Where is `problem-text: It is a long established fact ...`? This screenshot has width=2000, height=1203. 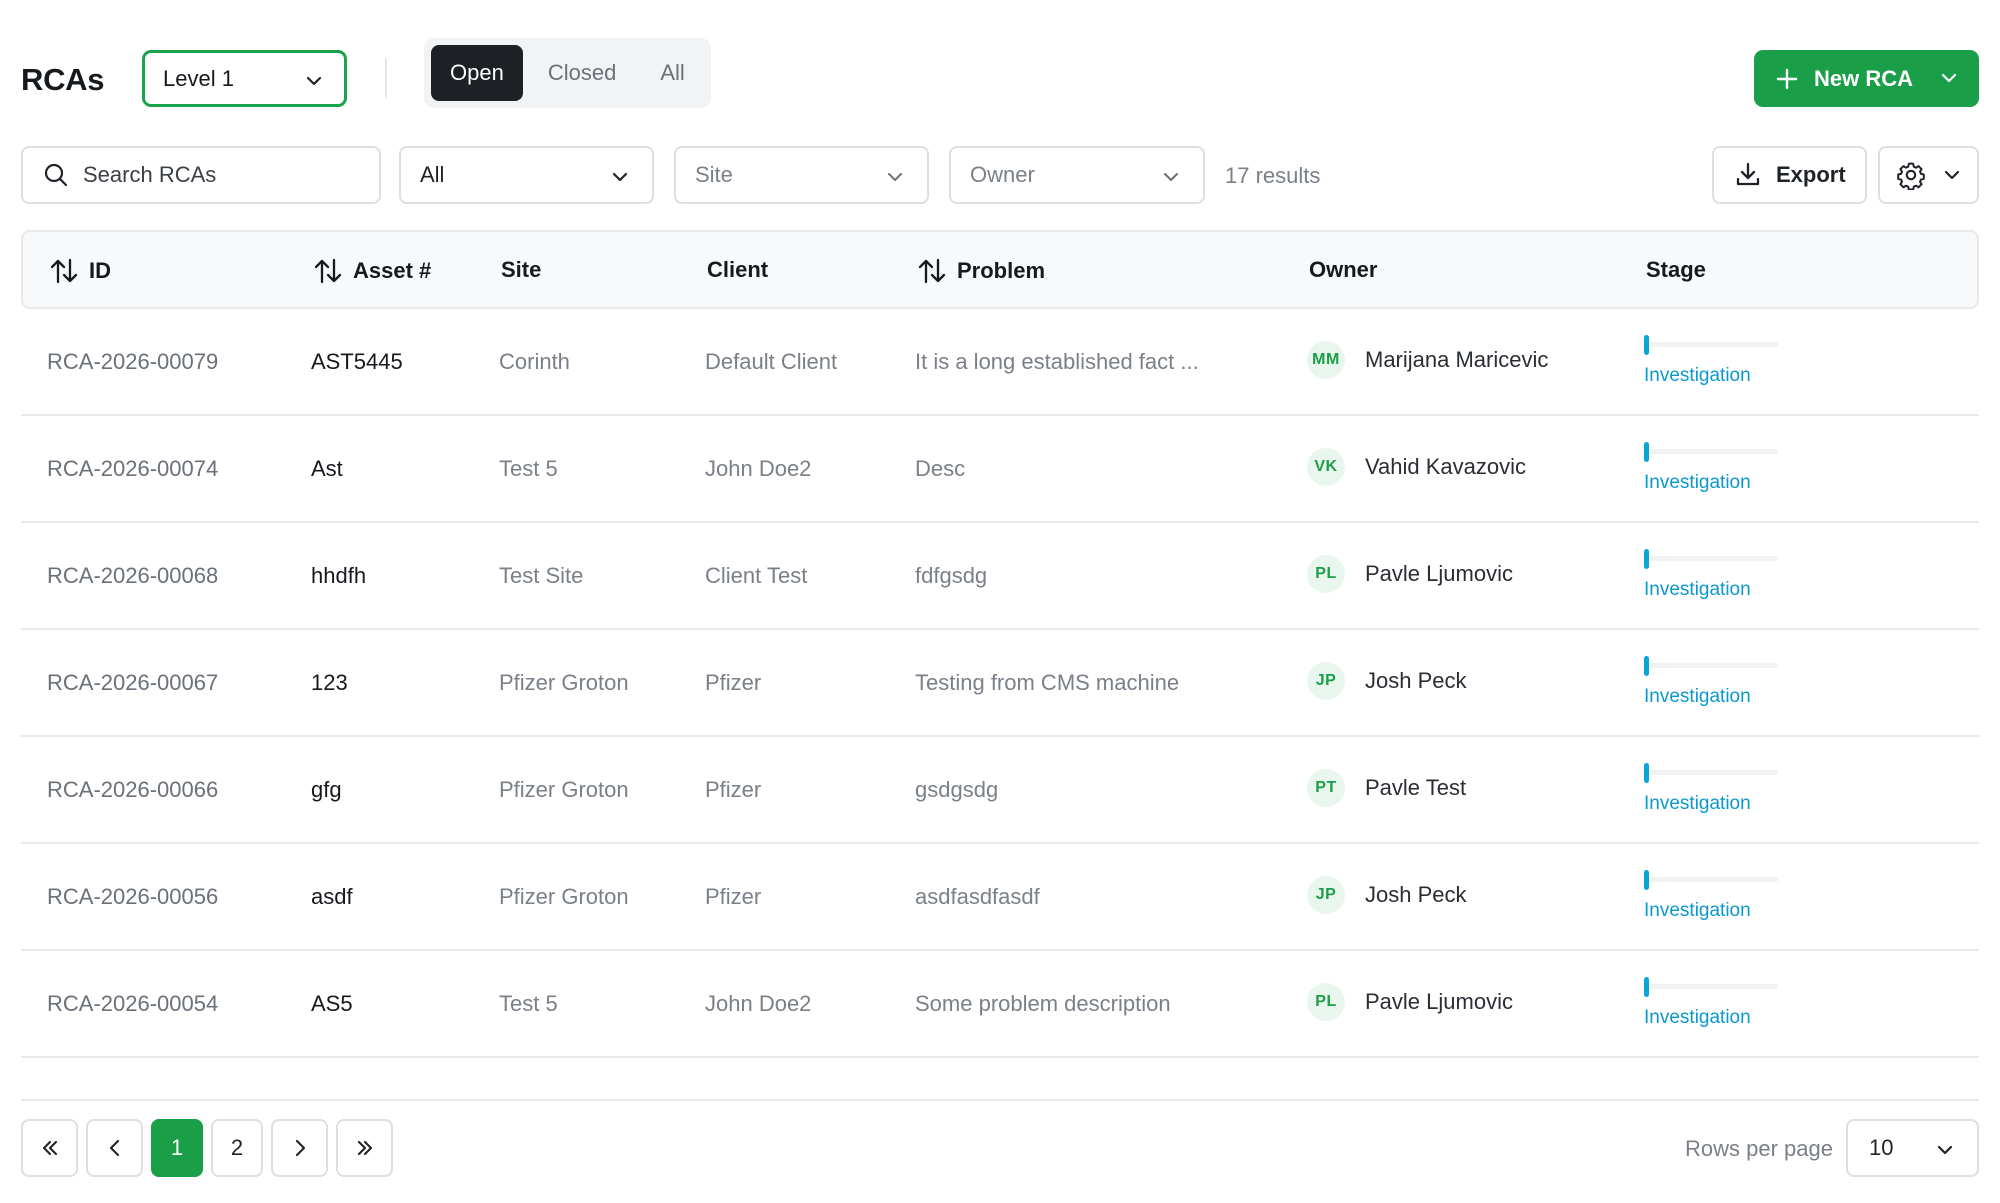
problem-text: It is a long established fact ... is located at coordinates (1057, 361).